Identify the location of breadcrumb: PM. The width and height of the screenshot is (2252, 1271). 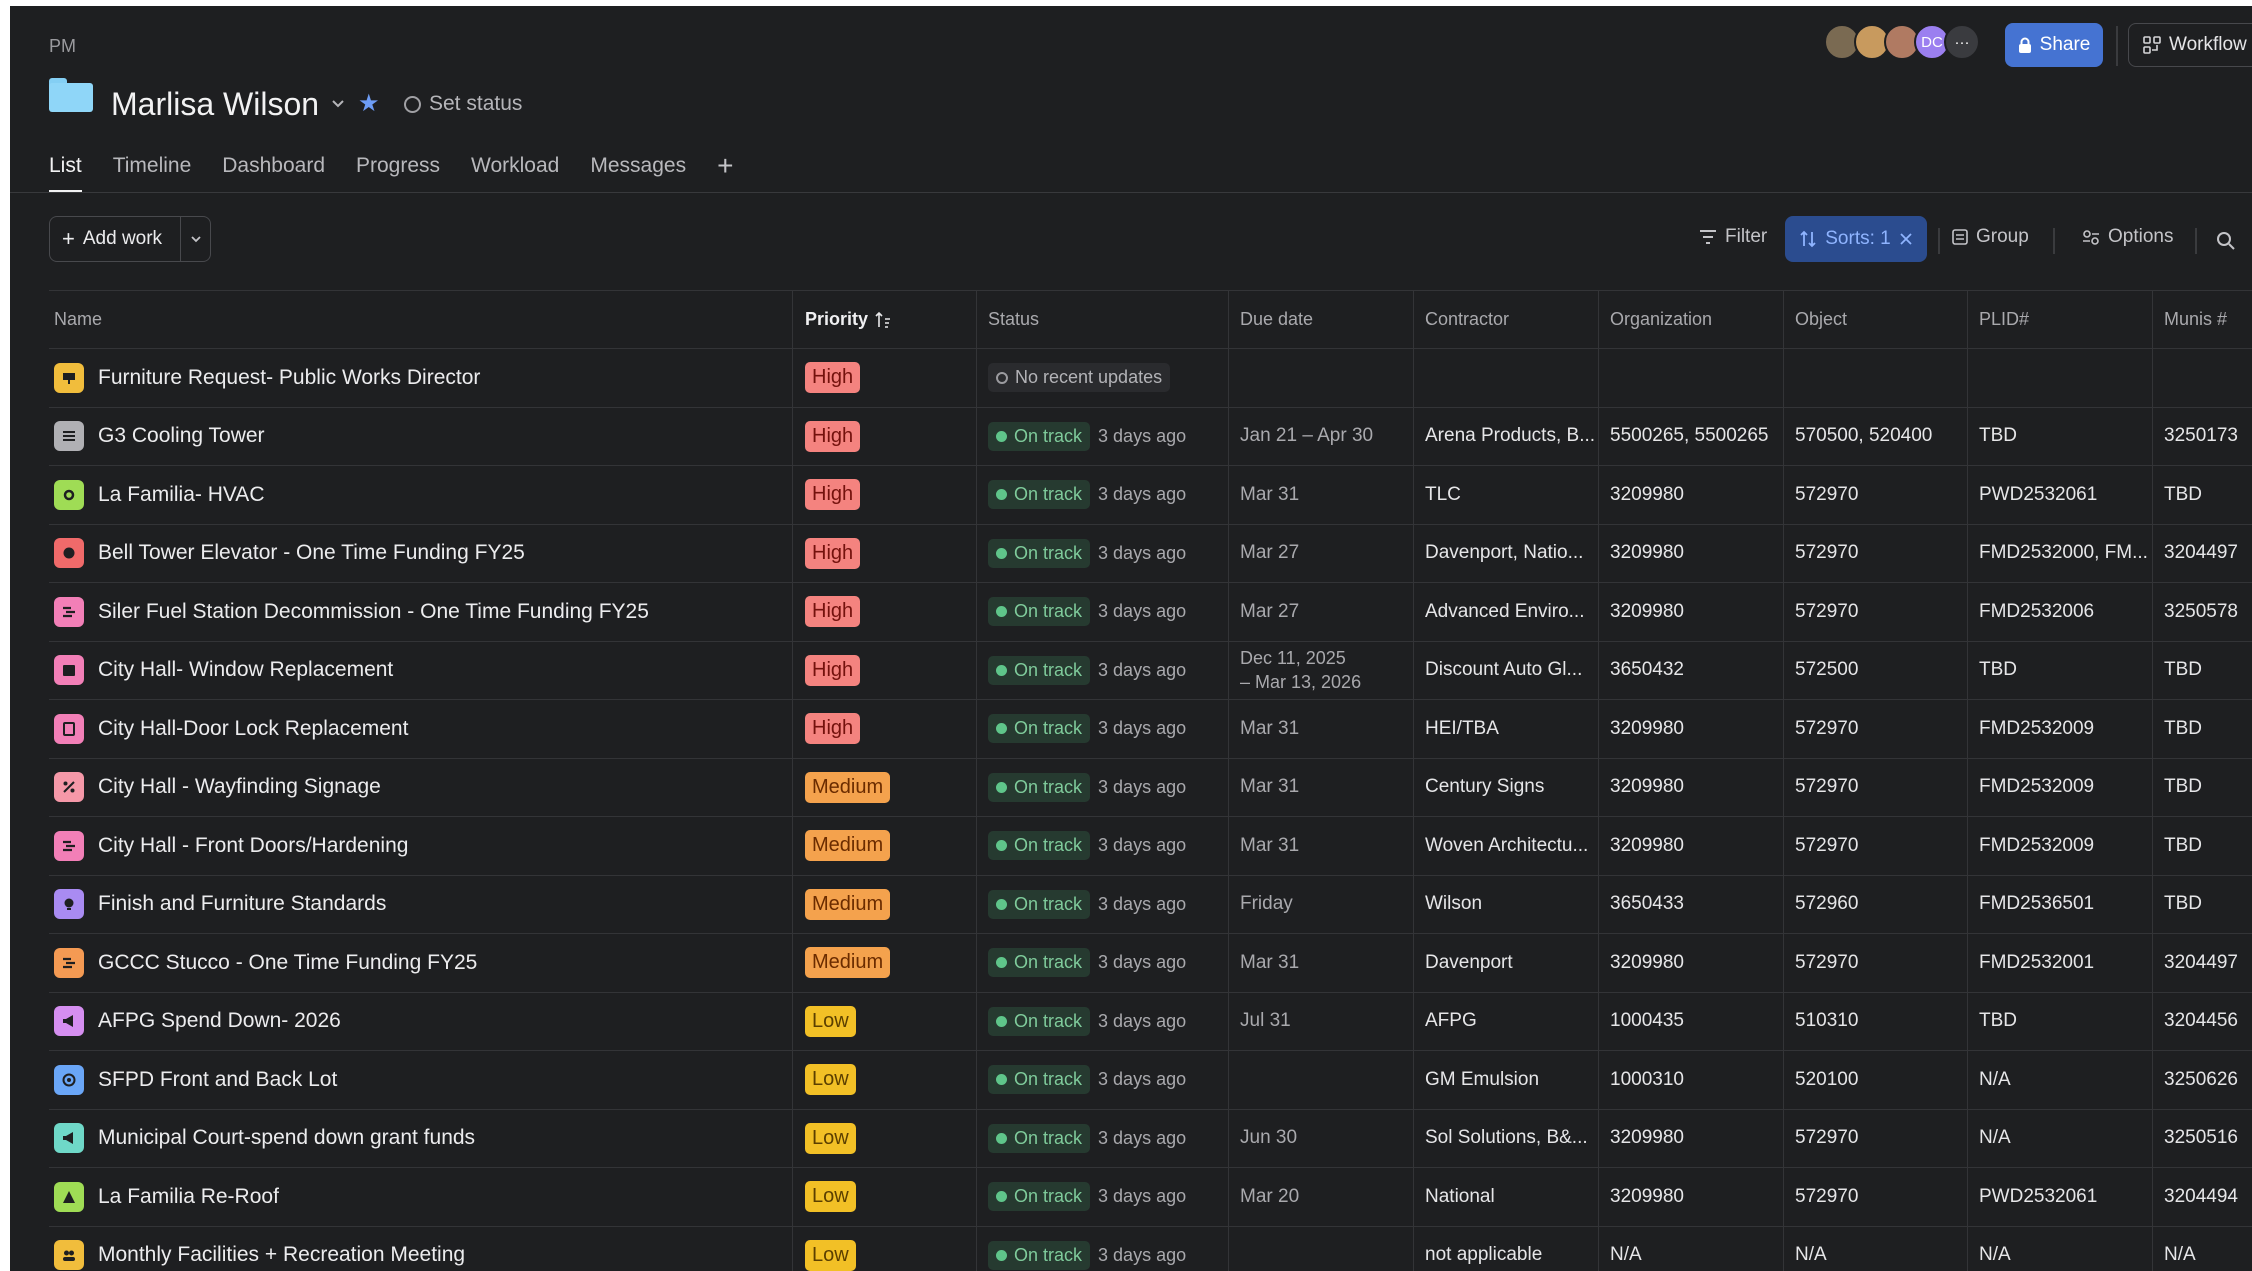
(62, 46).